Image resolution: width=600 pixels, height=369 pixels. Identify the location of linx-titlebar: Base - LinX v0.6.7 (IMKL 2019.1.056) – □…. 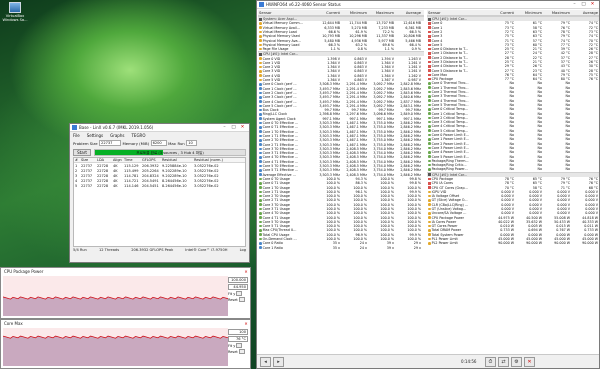
(159, 128).